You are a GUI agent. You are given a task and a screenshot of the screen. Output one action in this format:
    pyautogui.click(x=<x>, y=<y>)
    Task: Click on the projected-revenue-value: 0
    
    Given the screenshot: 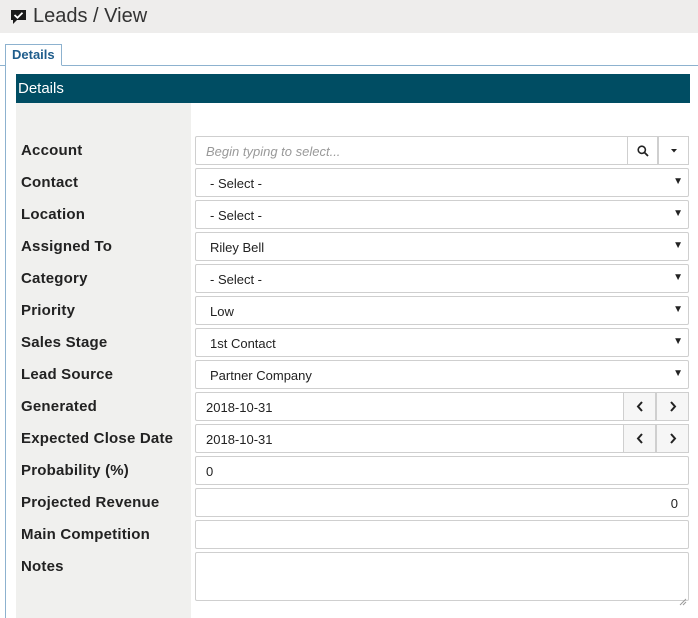 What is the action you would take?
    pyautogui.click(x=674, y=503)
    